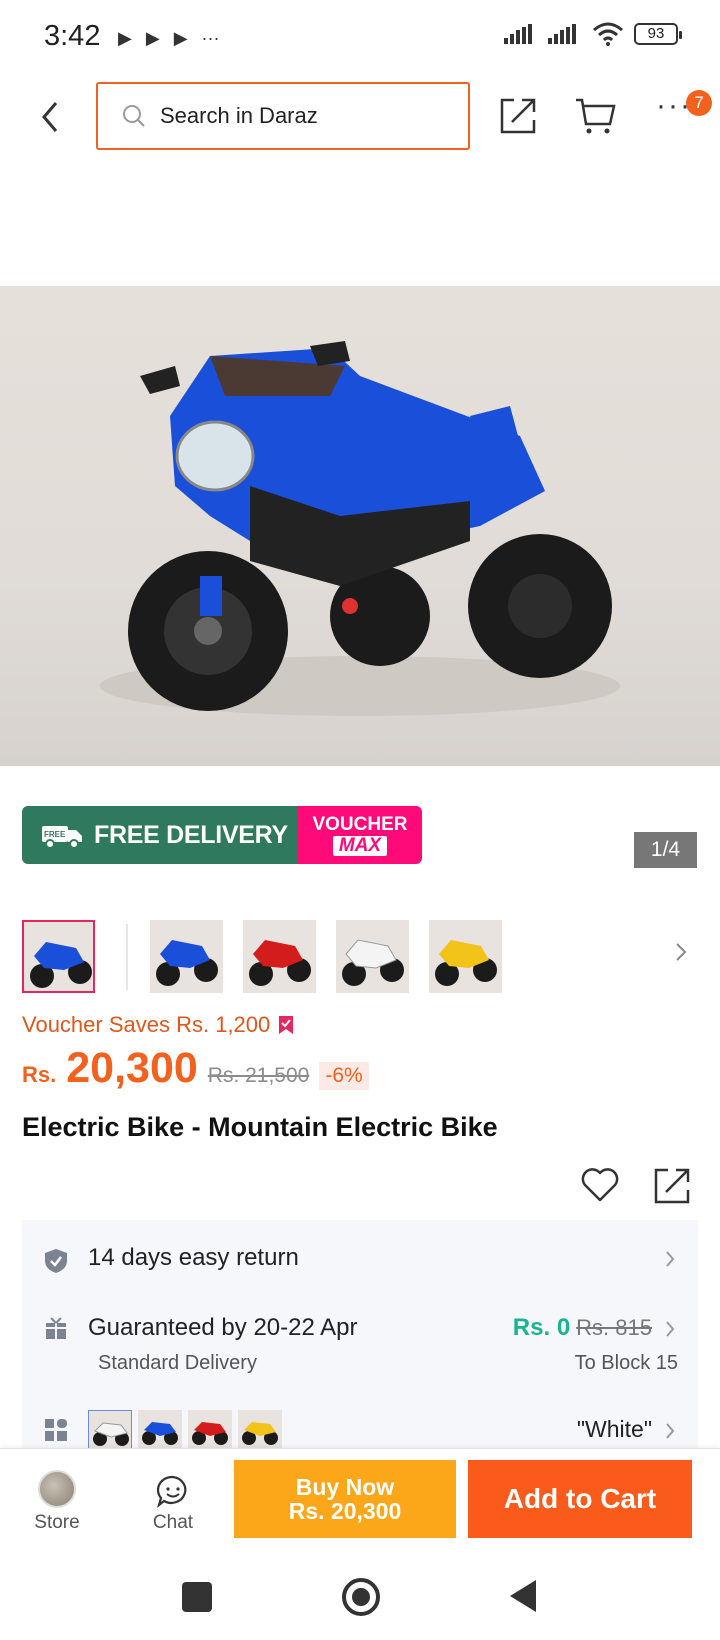 The height and width of the screenshot is (1640, 720). I want to click on wifi-icon, so click(608, 34).